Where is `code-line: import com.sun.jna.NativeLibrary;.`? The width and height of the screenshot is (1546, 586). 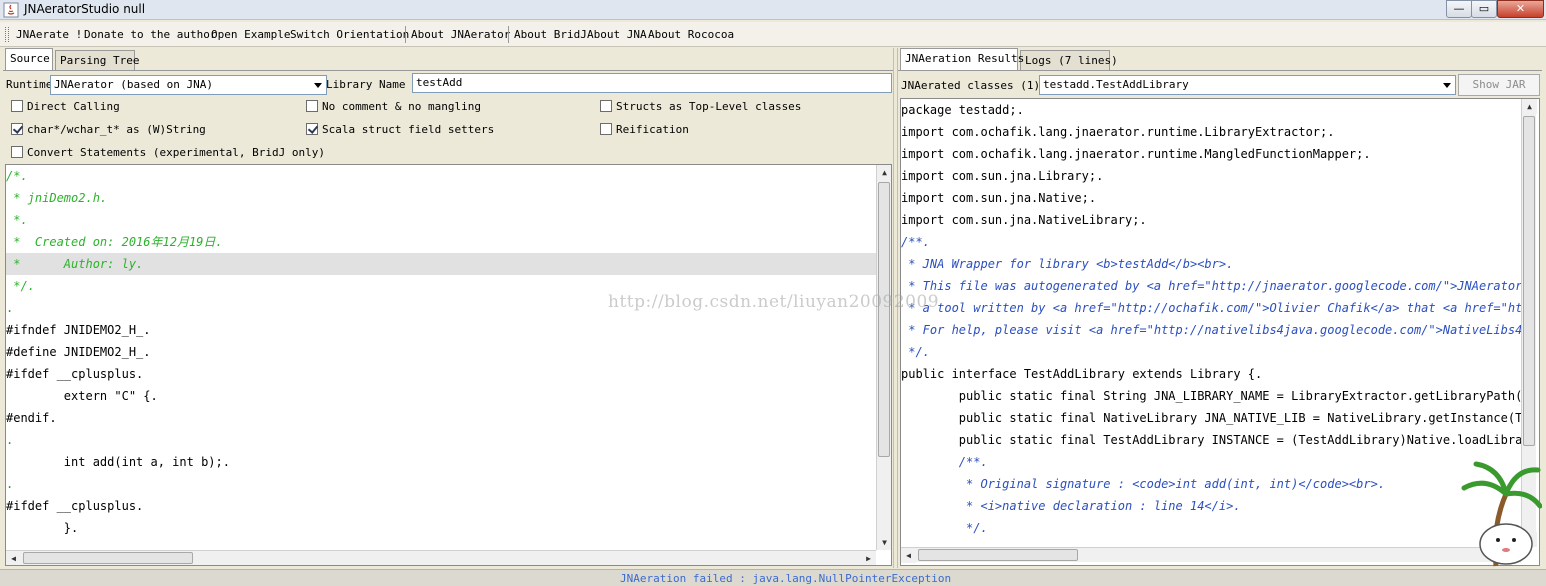 code-line: import com.sun.jna.NativeLibrary;. is located at coordinates (1024, 220).